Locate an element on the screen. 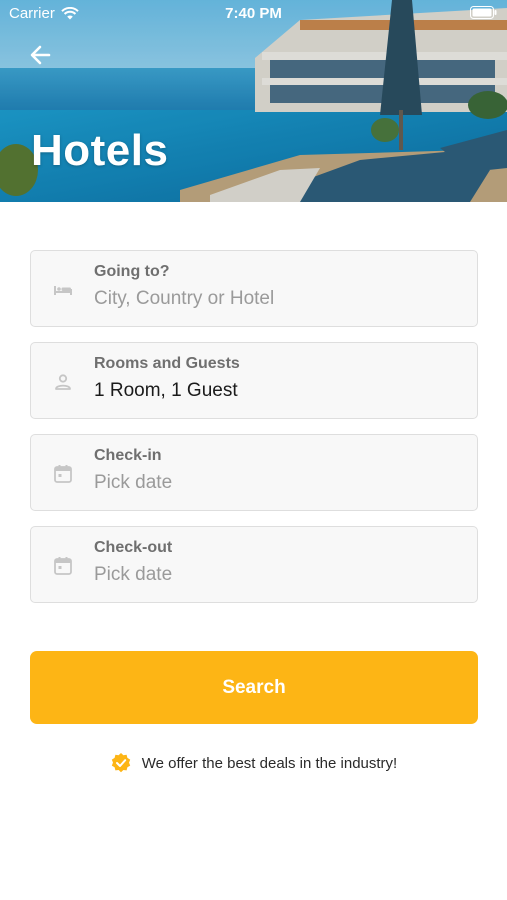 Image resolution: width=507 pixels, height=900 pixels. check-in-label: Check-in is located at coordinates (128, 455).